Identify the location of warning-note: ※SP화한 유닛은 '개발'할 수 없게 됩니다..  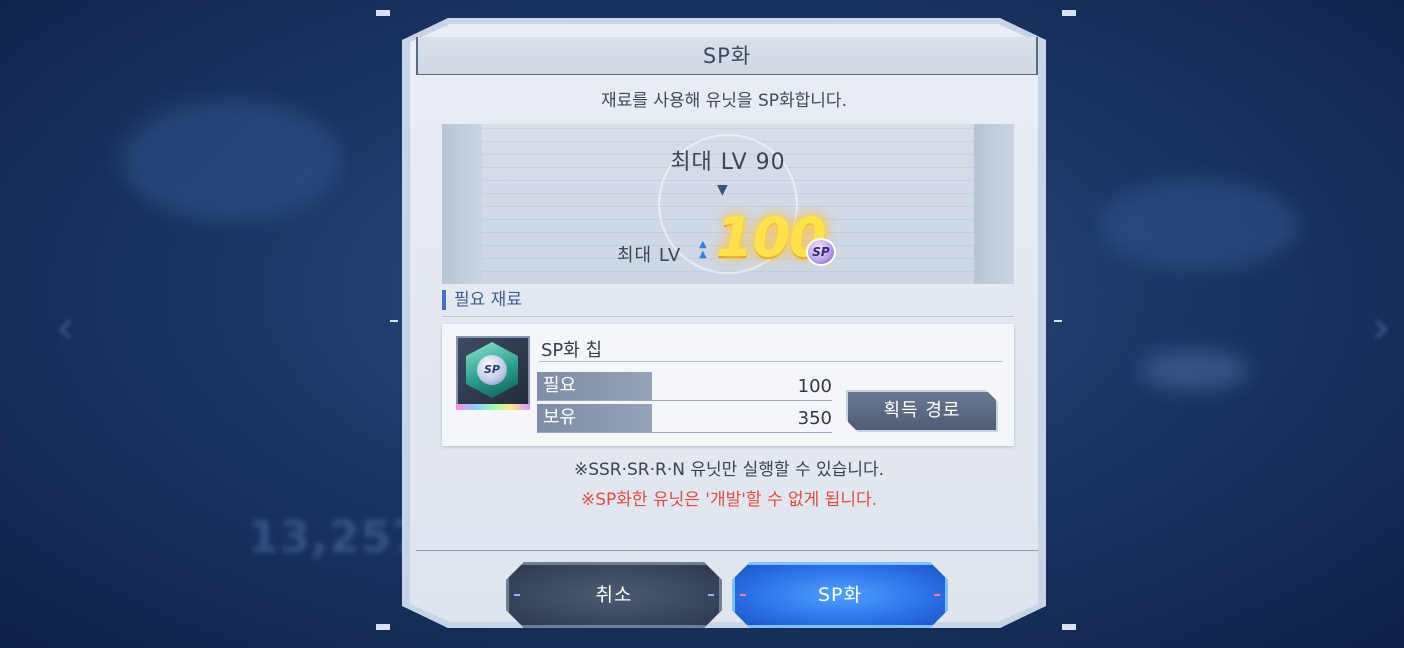
(729, 500).